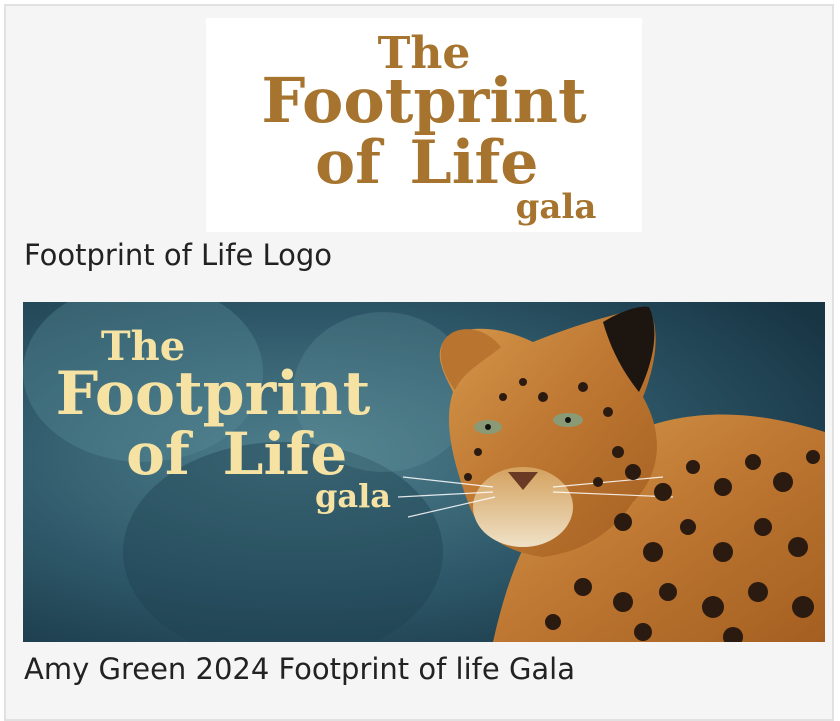 The height and width of the screenshot is (721, 840). Describe the element at coordinates (300, 669) in the screenshot. I see `banner-caption: Amy Green 2024 Footprint of life Gala` at that location.